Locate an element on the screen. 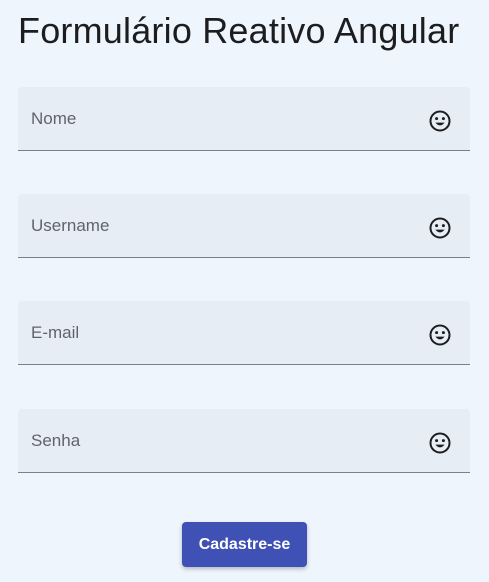  senha-input is located at coordinates (244, 440).